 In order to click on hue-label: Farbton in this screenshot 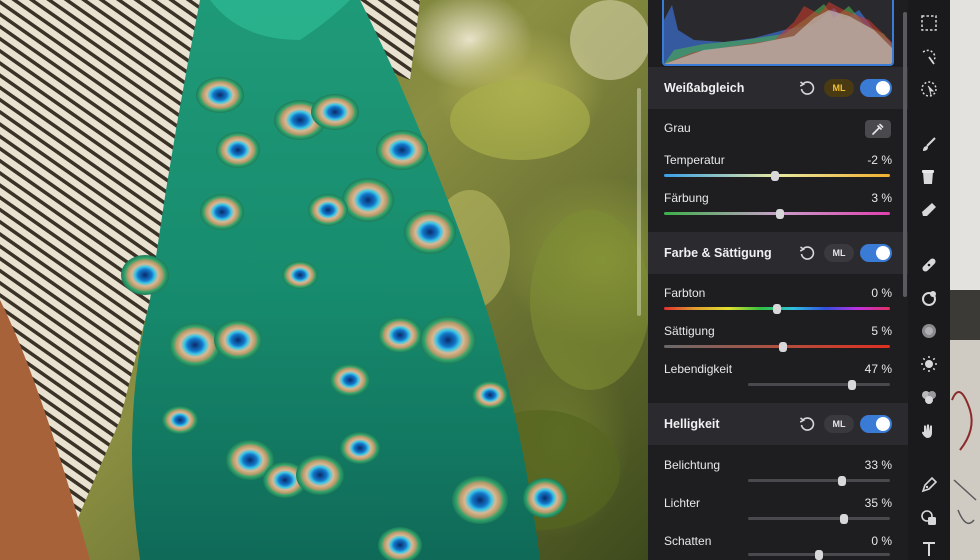, I will do `click(685, 293)`.